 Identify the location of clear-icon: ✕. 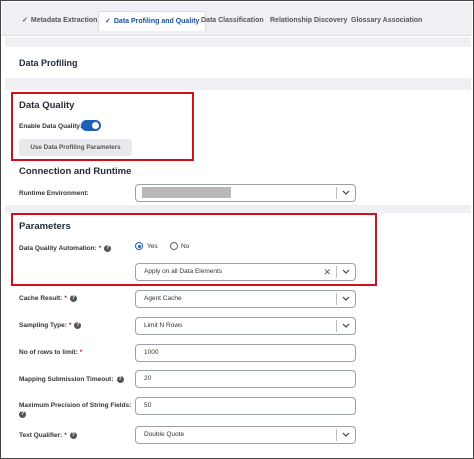
(327, 272).